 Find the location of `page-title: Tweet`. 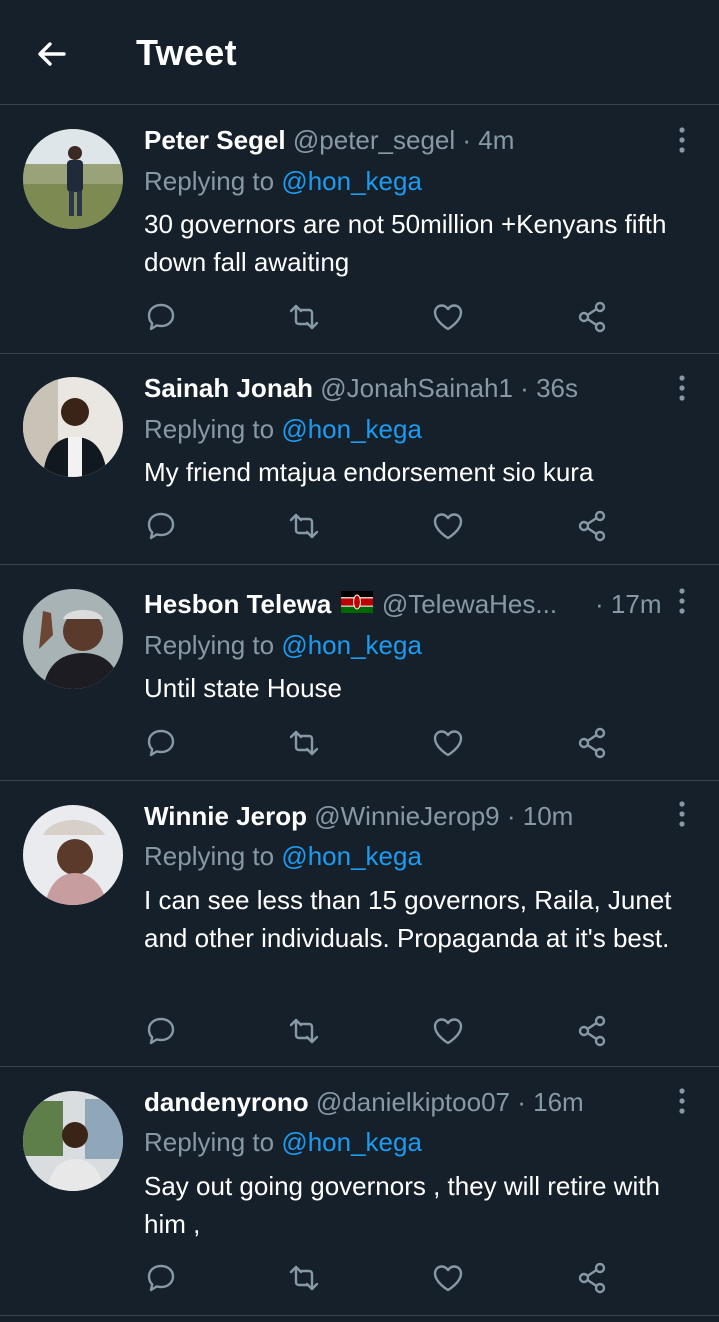

page-title: Tweet is located at coordinates (186, 52).